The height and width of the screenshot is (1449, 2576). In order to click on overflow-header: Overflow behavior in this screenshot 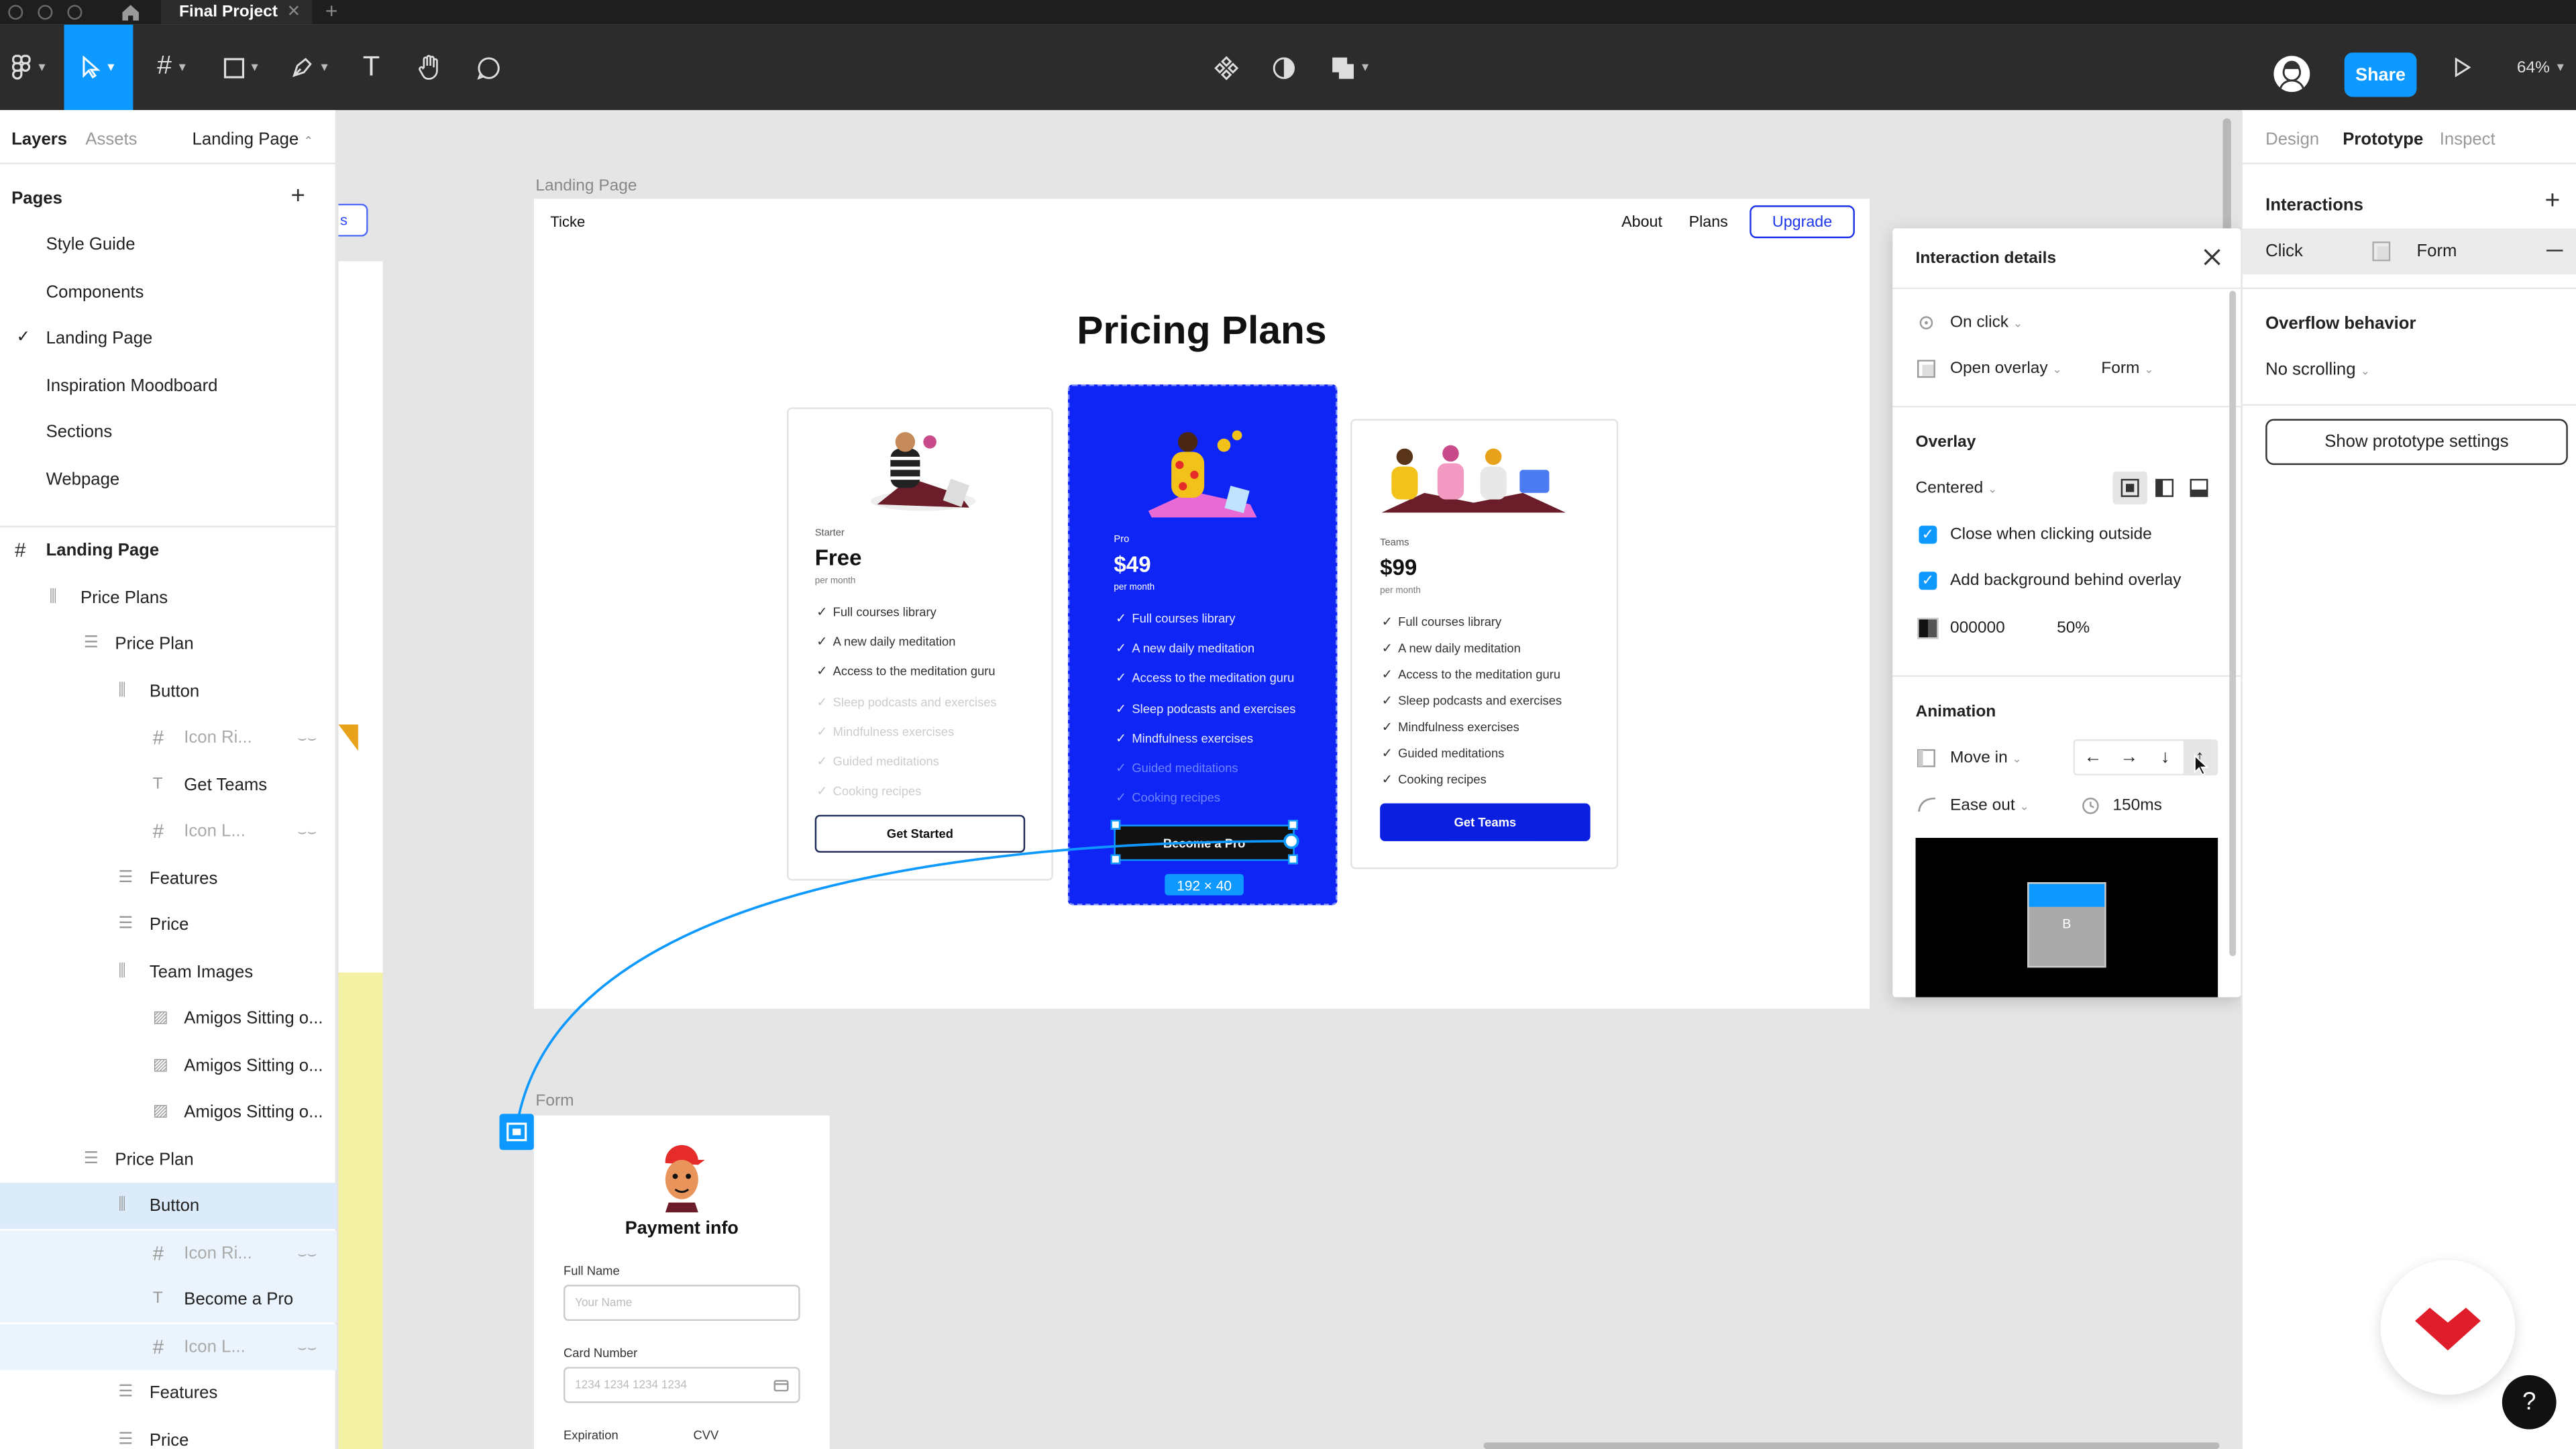, I will do `click(2340, 323)`.